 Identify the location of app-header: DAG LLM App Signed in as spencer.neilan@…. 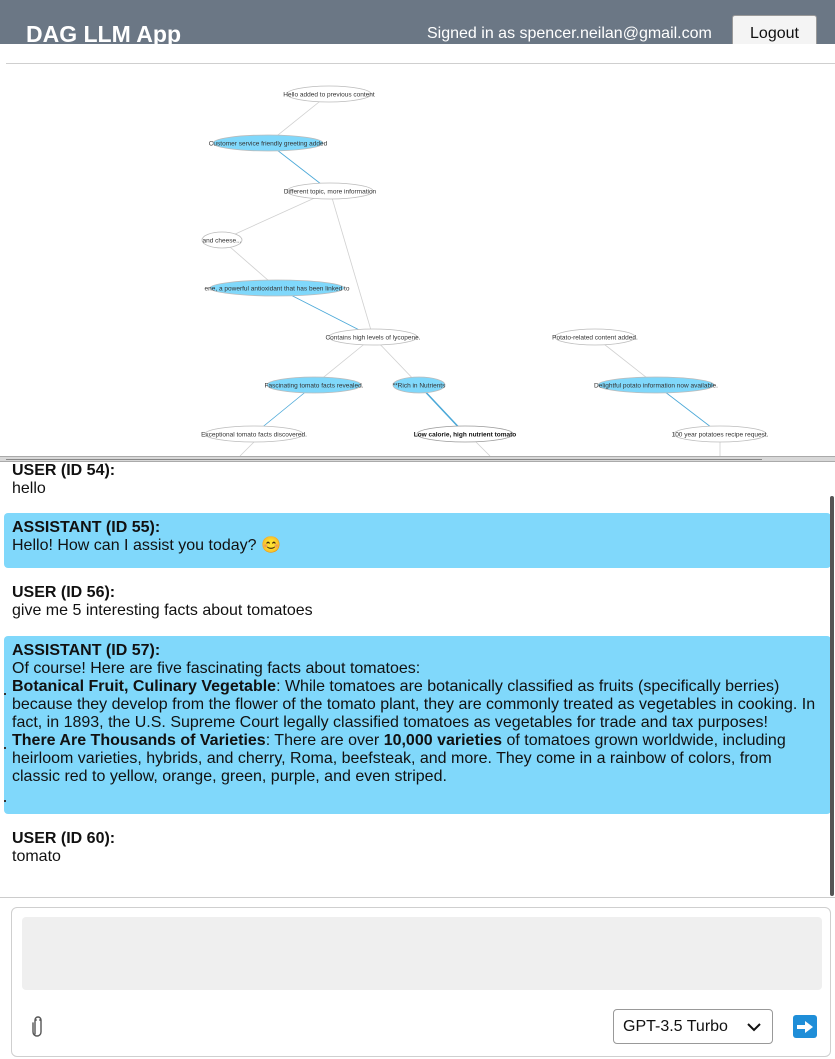
(417, 26).